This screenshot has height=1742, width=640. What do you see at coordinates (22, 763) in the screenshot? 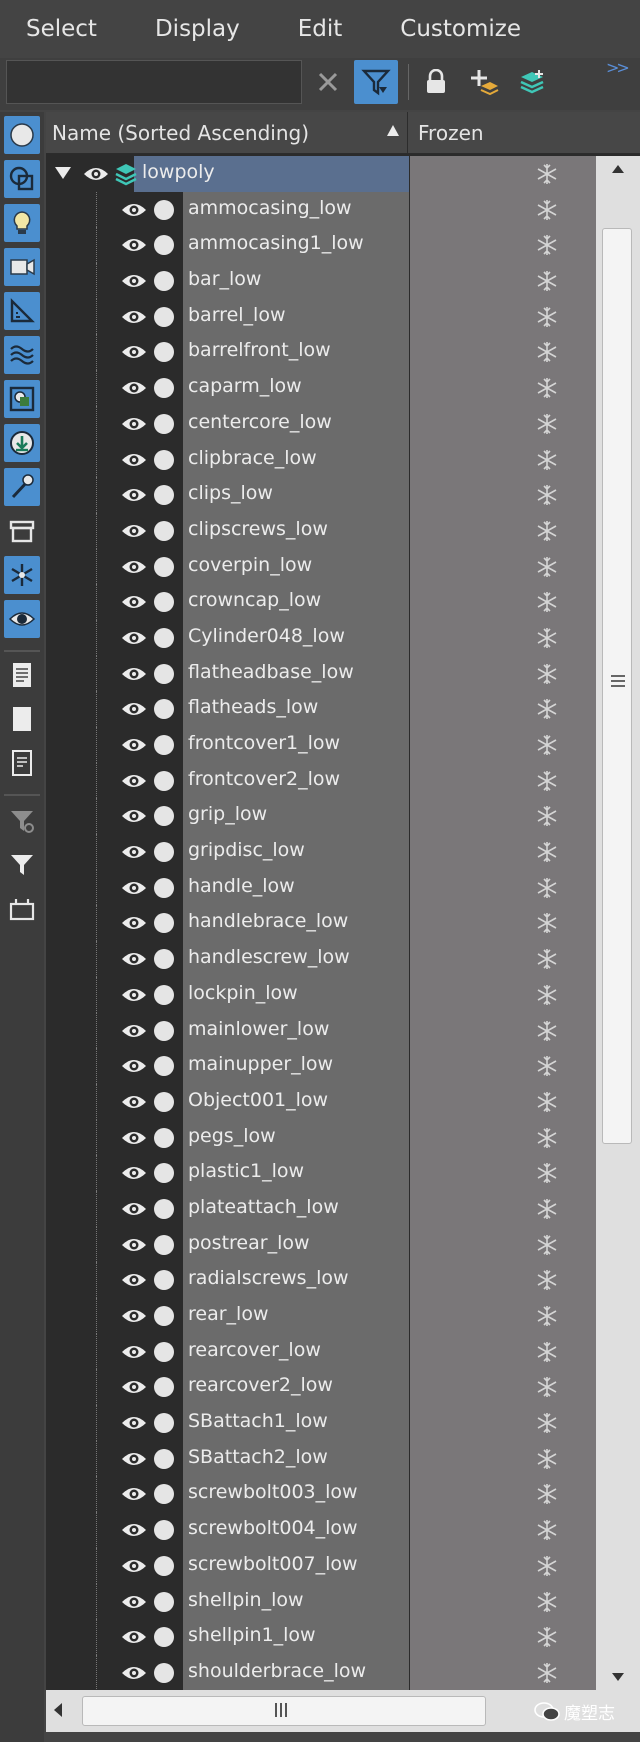
I see `detail-view-button` at bounding box center [22, 763].